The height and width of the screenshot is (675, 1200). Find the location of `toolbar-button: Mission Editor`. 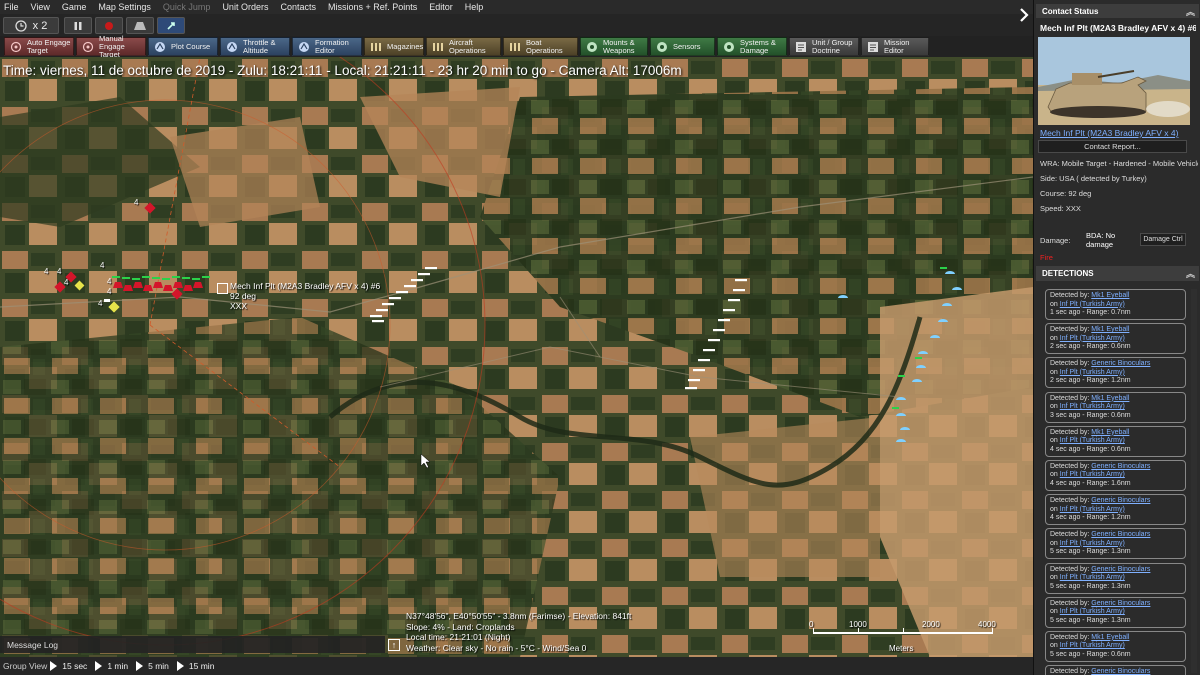

toolbar-button: Mission Editor is located at coordinates (895, 46).